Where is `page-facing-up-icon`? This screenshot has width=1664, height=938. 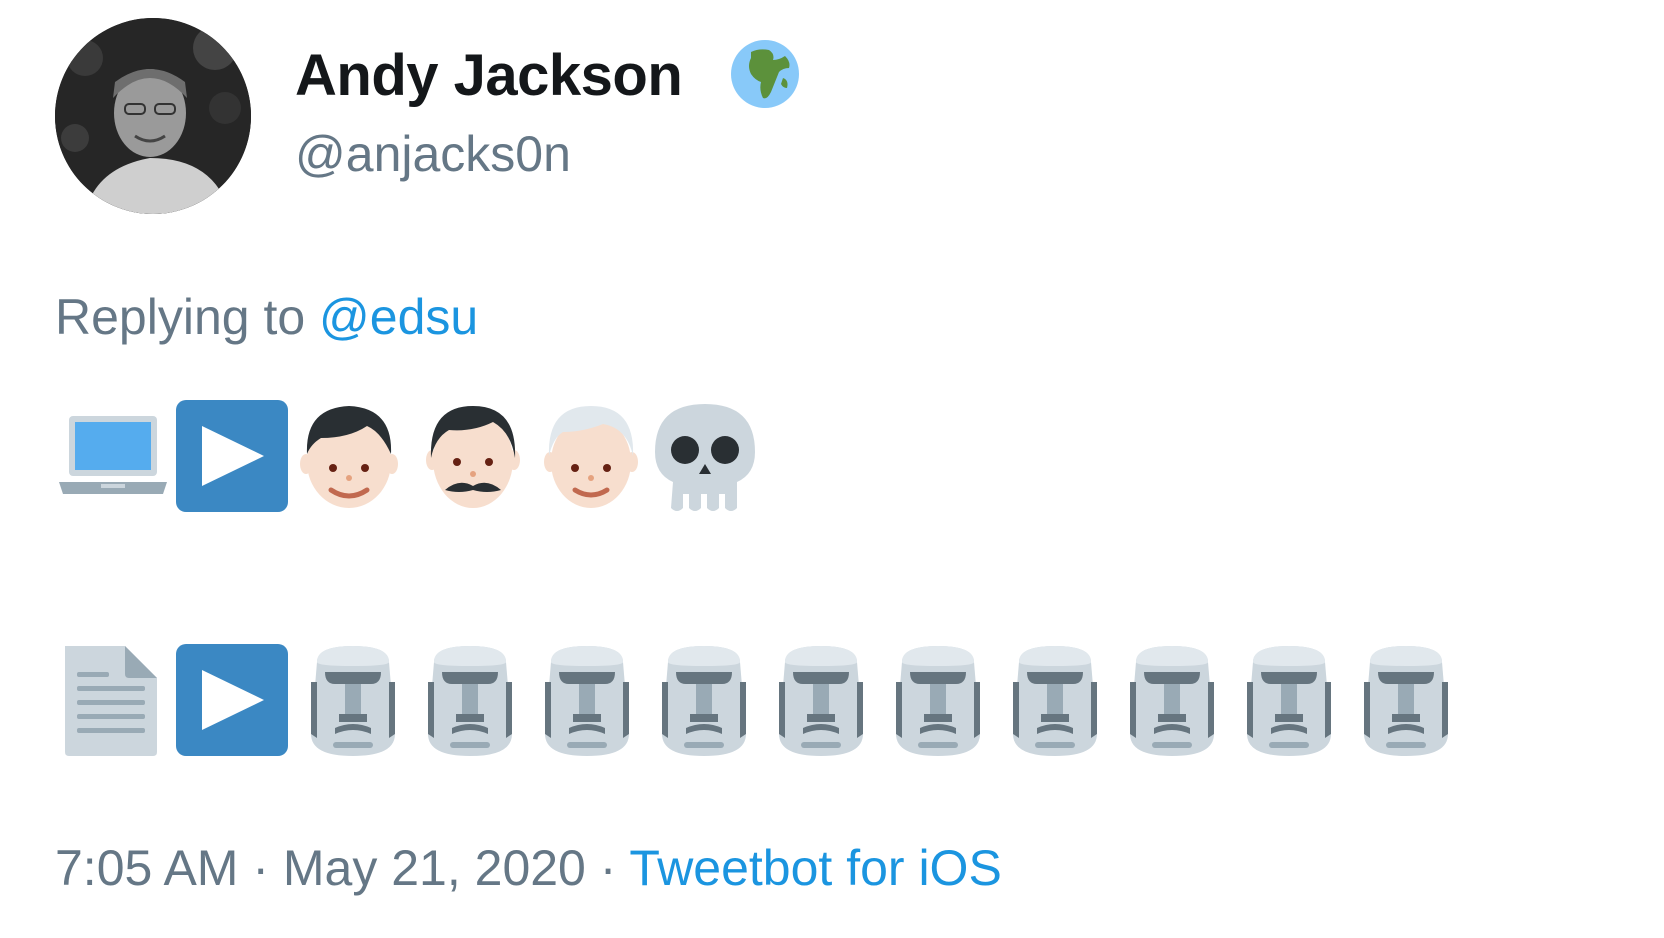
page-facing-up-icon is located at coordinates (113, 700).